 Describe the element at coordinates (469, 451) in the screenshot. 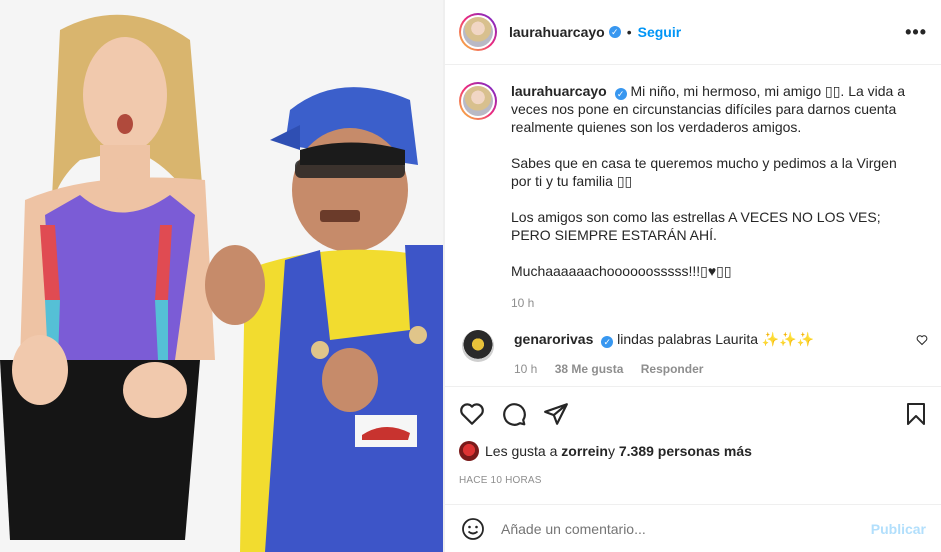

I see `liker-avatar` at that location.